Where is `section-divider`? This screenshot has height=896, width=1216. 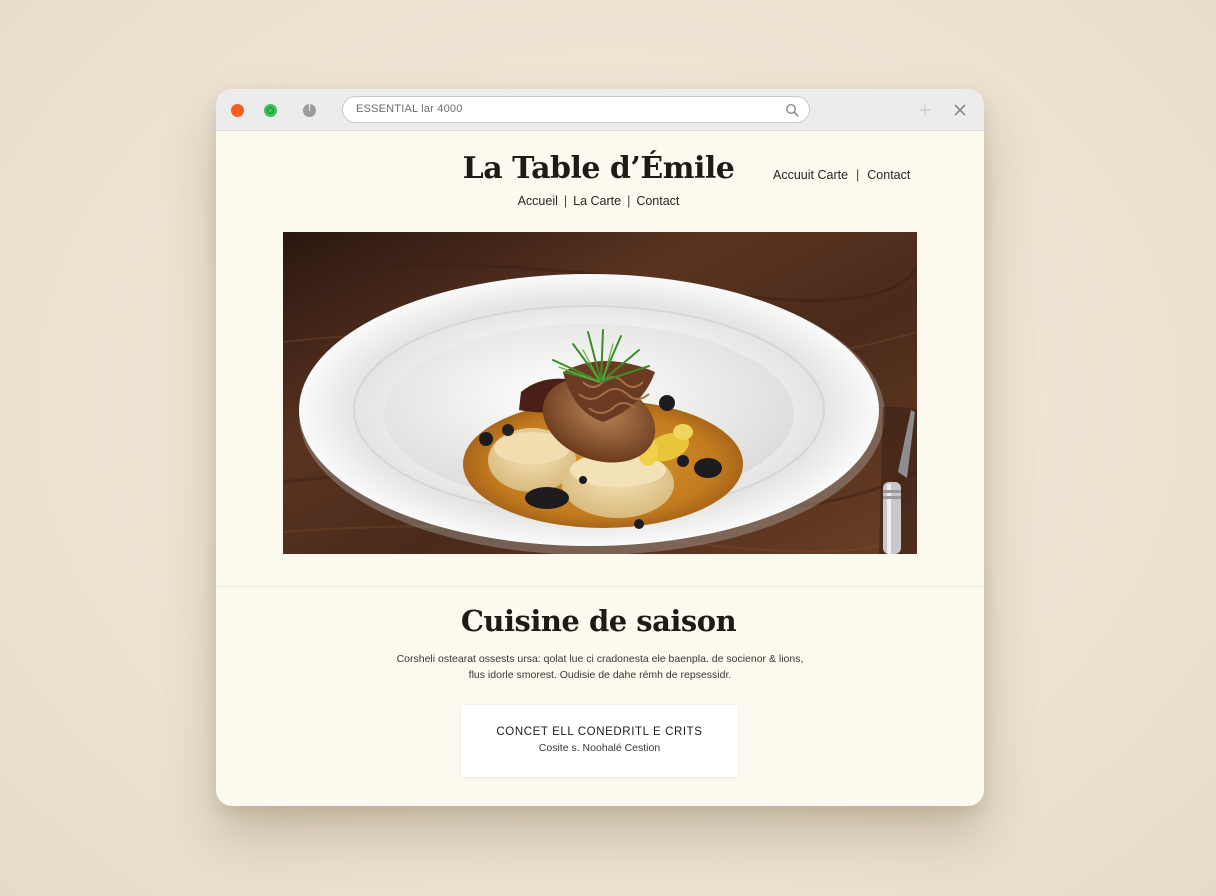
section-divider is located at coordinates (600, 586).